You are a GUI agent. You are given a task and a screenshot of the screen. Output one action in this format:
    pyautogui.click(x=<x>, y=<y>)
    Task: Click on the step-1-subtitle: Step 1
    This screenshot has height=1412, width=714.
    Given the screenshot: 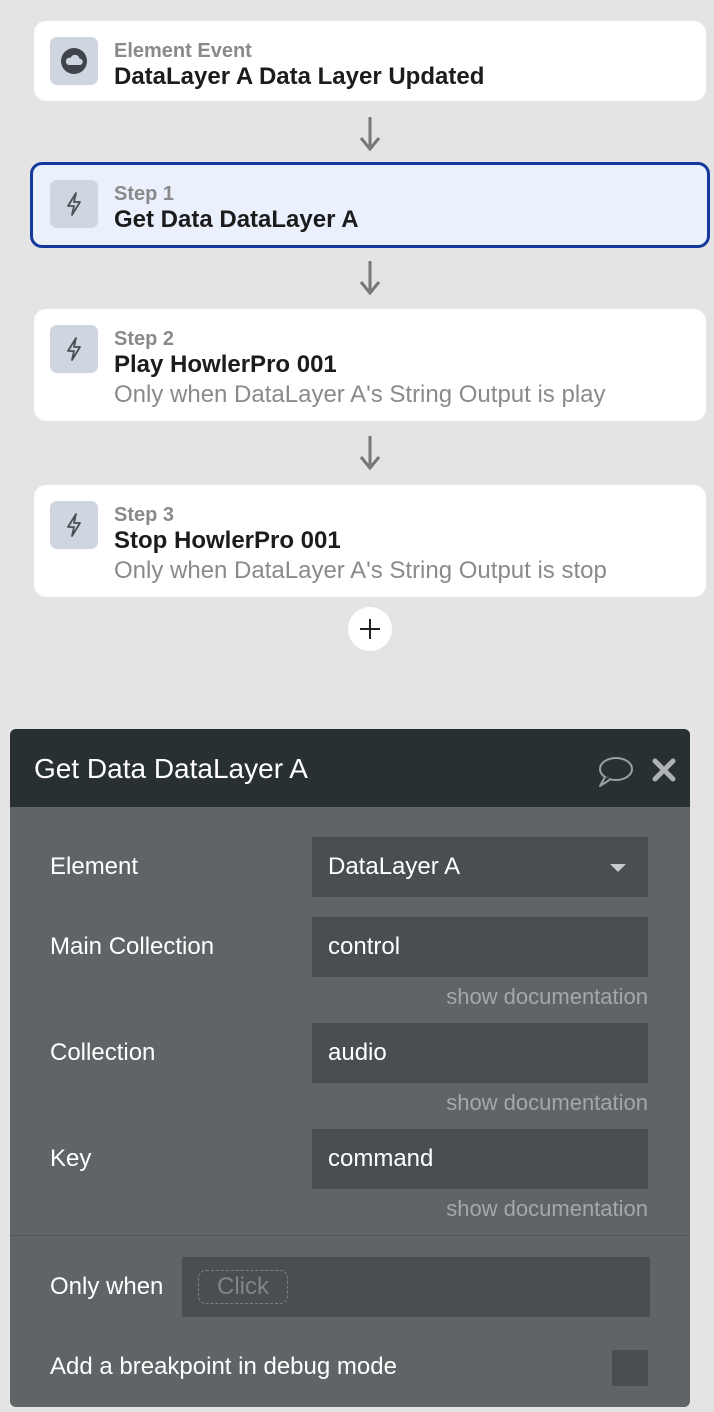 What is the action you would take?
    pyautogui.click(x=144, y=194)
    